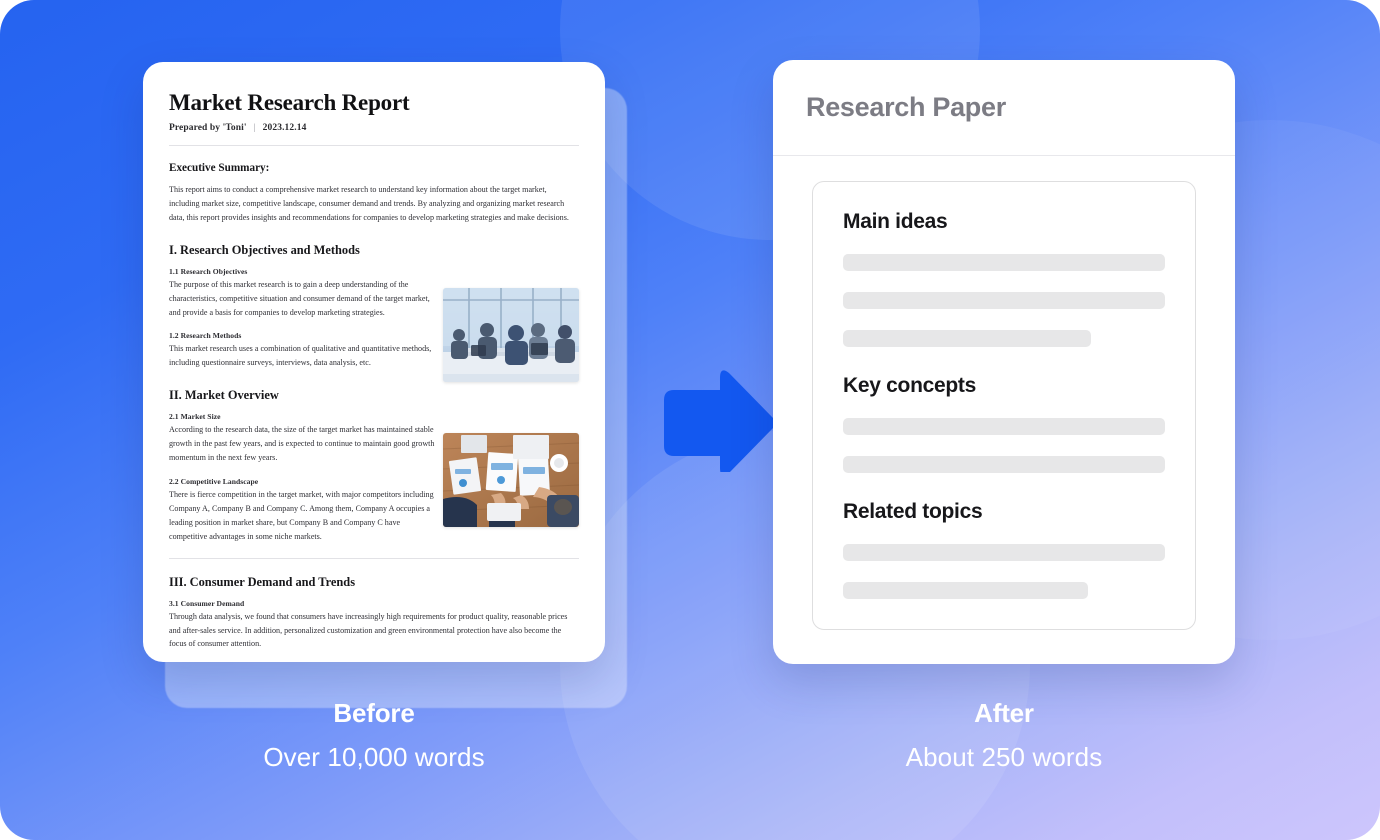 The width and height of the screenshot is (1380, 840). What do you see at coordinates (208, 128) in the screenshot?
I see `byline-author: Prepared by 'Toni'` at bounding box center [208, 128].